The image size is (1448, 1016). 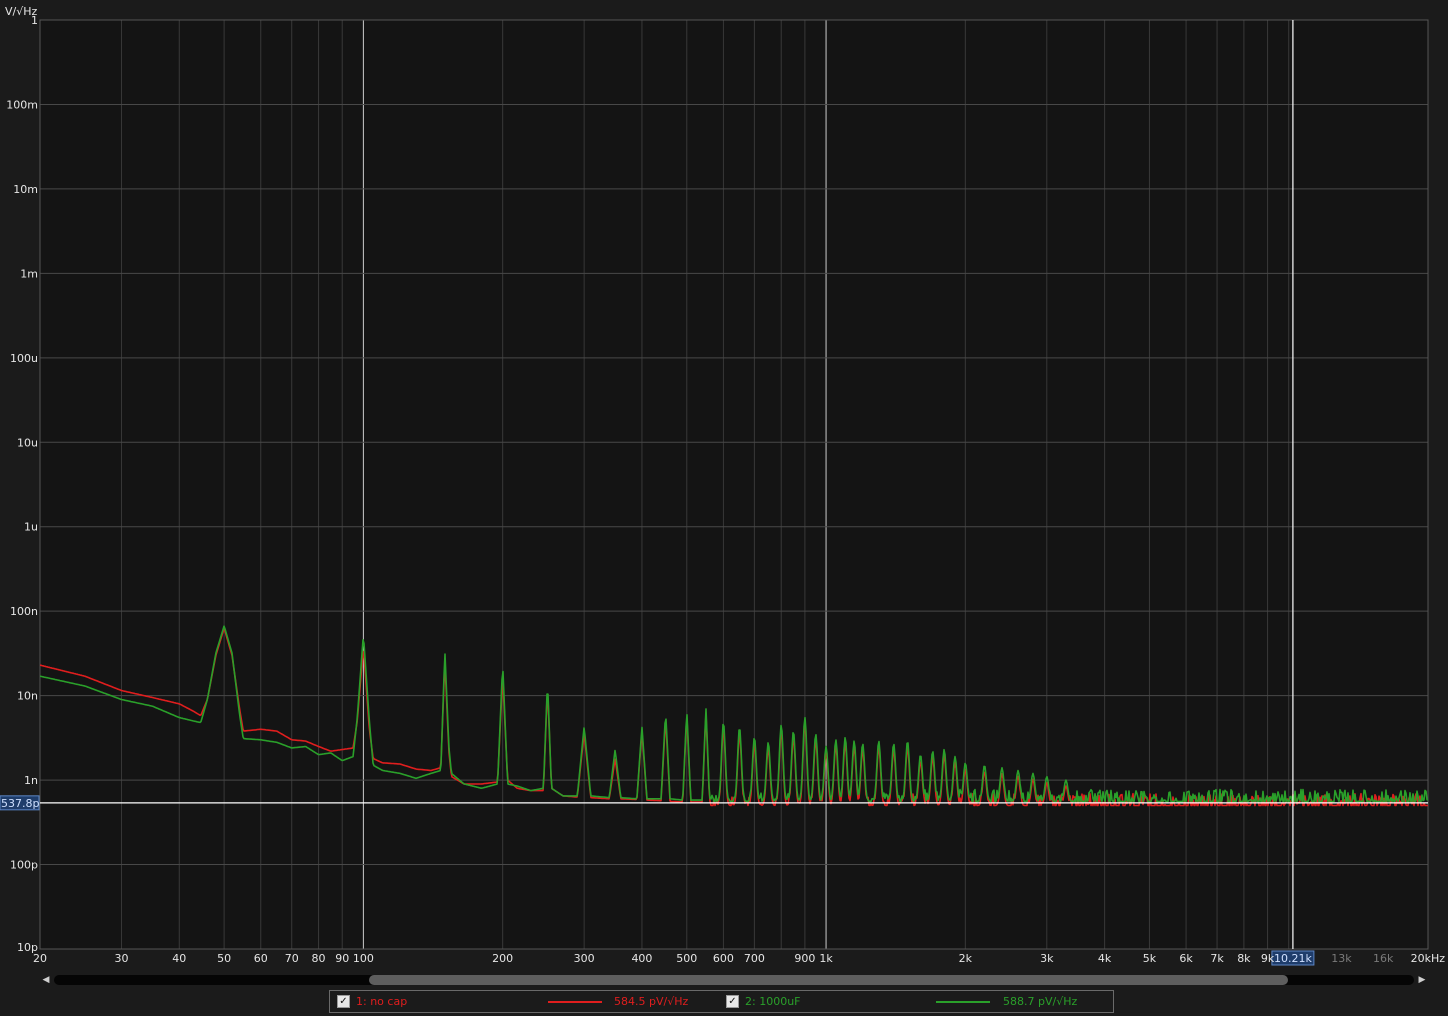 What do you see at coordinates (641, 958) in the screenshot?
I see `x-tick-label: 400` at bounding box center [641, 958].